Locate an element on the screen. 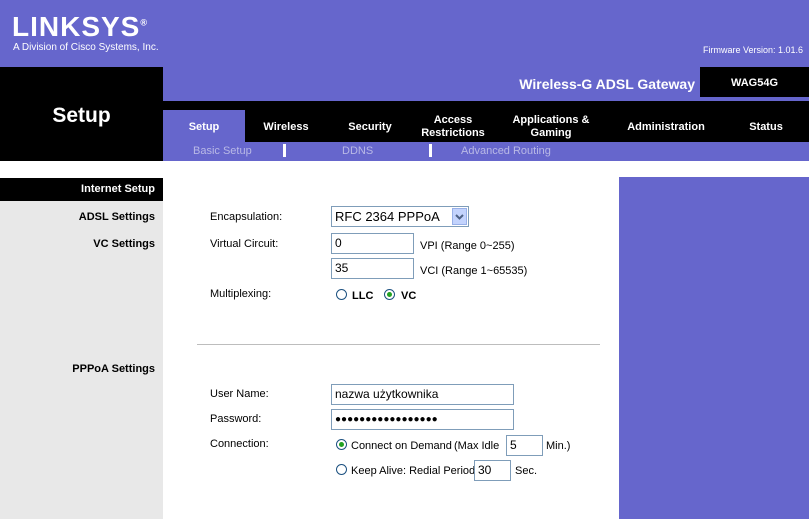 Image resolution: width=809 pixels, height=519 pixels. vc-radio is located at coordinates (389, 294).